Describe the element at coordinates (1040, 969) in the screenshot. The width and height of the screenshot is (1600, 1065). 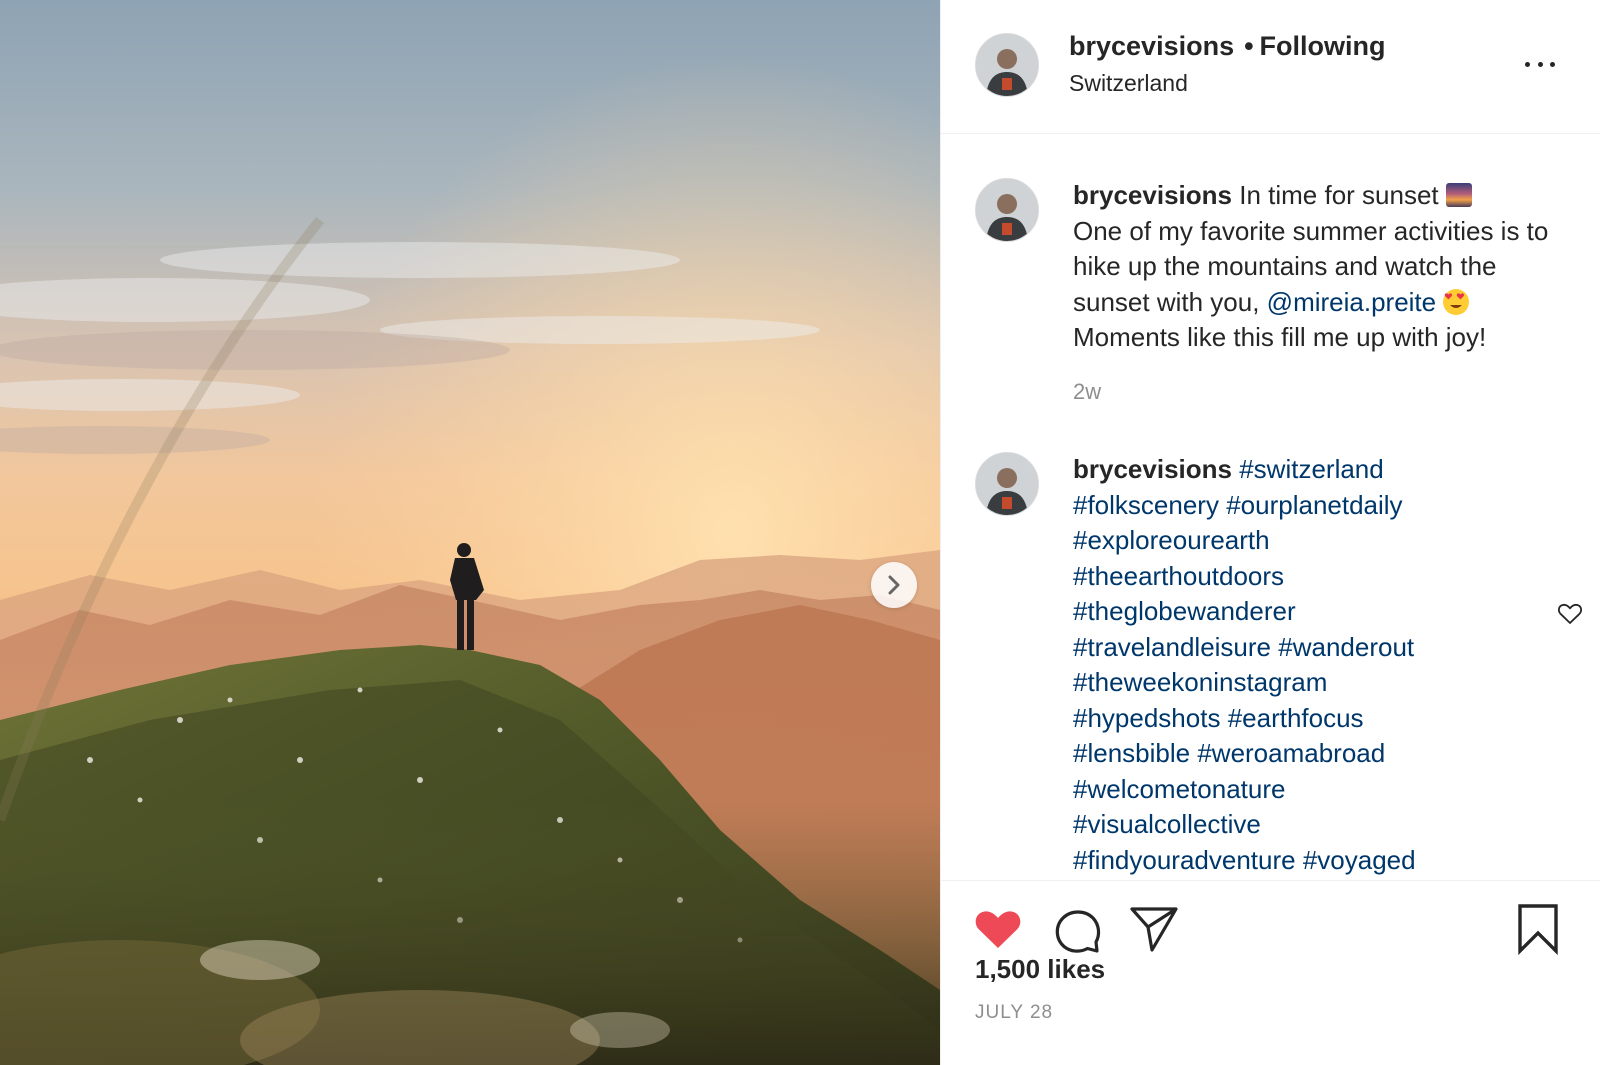
I see `likes-count: 1,500 likes` at that location.